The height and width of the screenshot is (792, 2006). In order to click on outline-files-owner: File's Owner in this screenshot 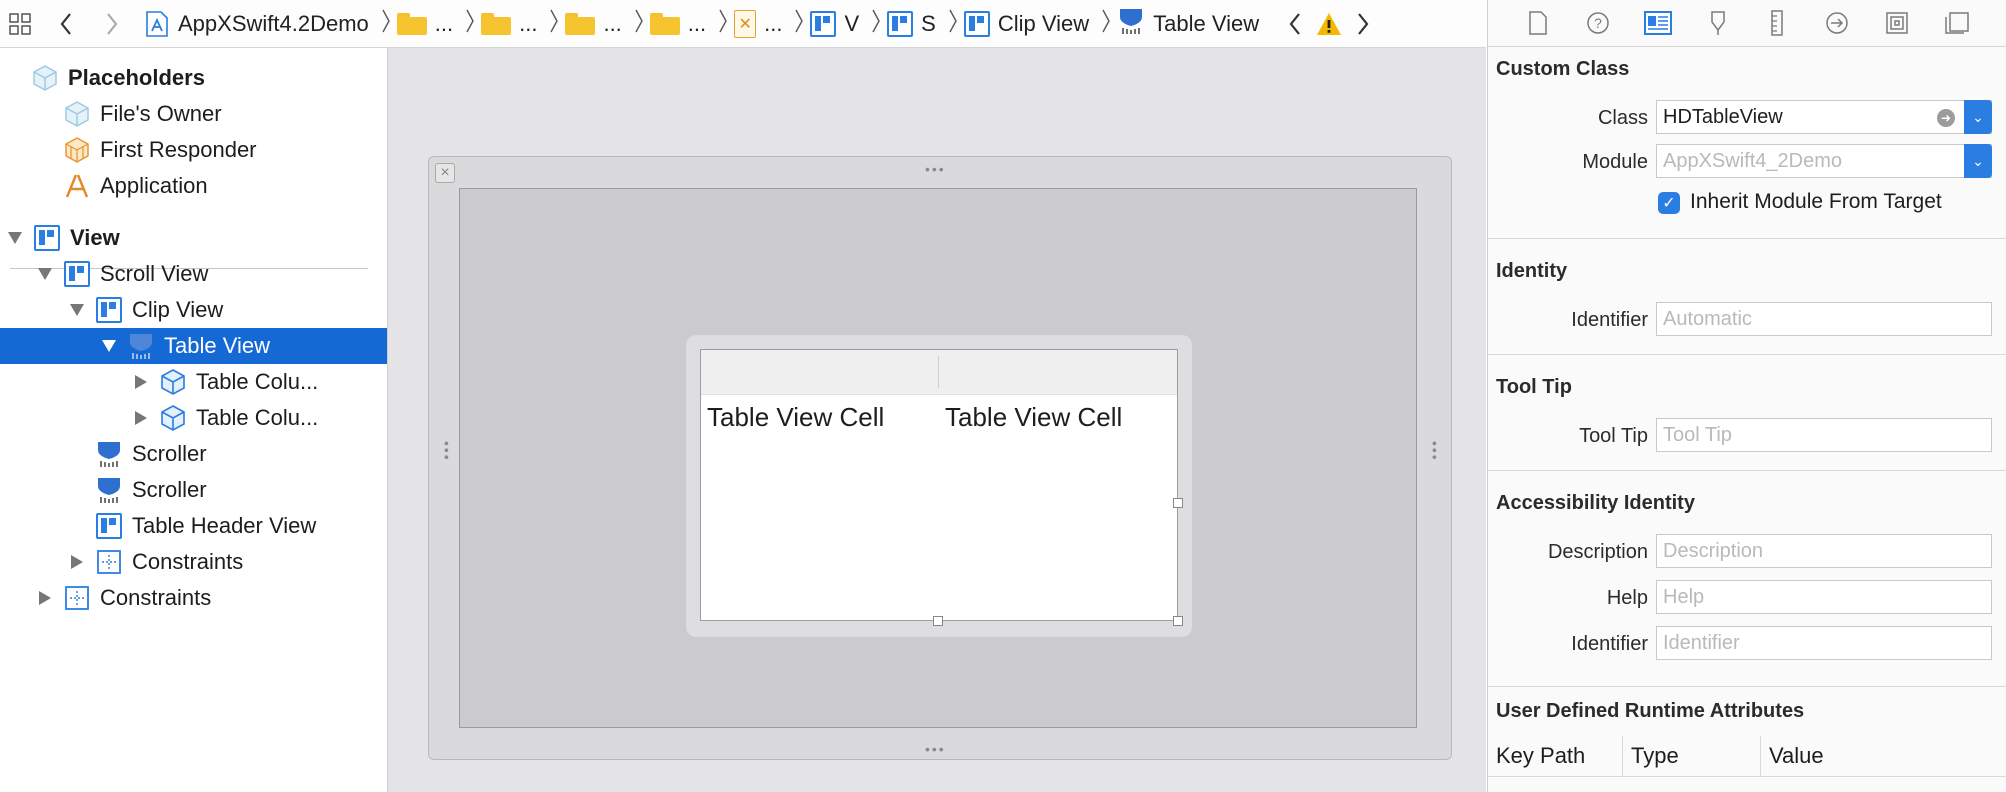, I will do `click(193, 114)`.